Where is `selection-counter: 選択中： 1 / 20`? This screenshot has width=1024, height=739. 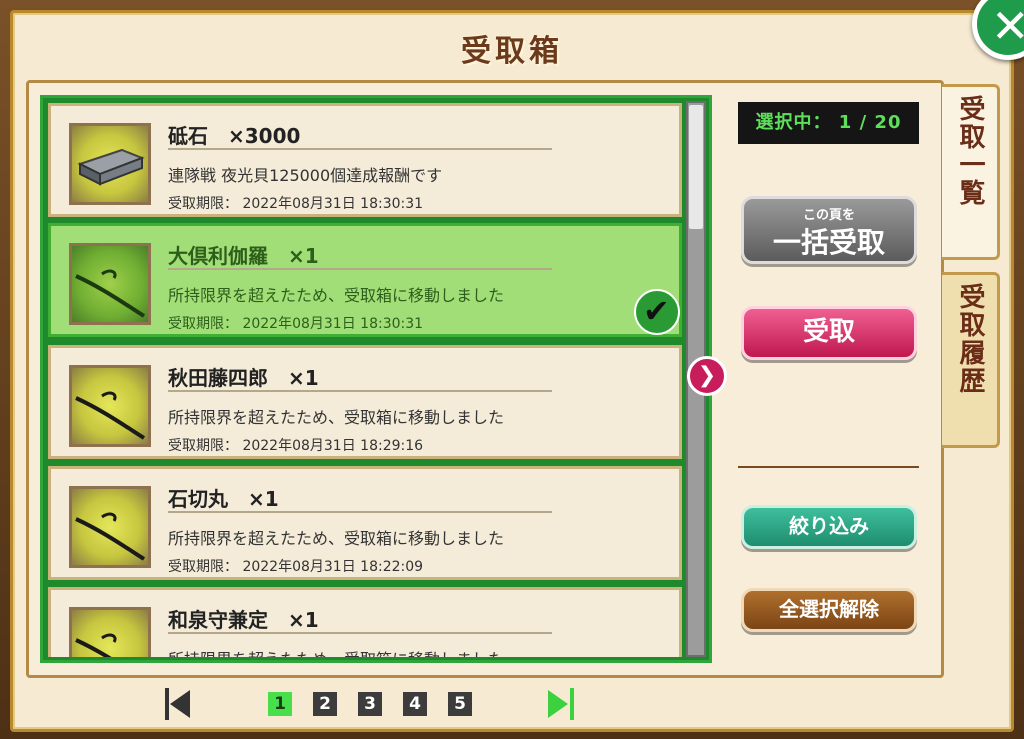 selection-counter: 選択中： 1 / 20 is located at coordinates (828, 123).